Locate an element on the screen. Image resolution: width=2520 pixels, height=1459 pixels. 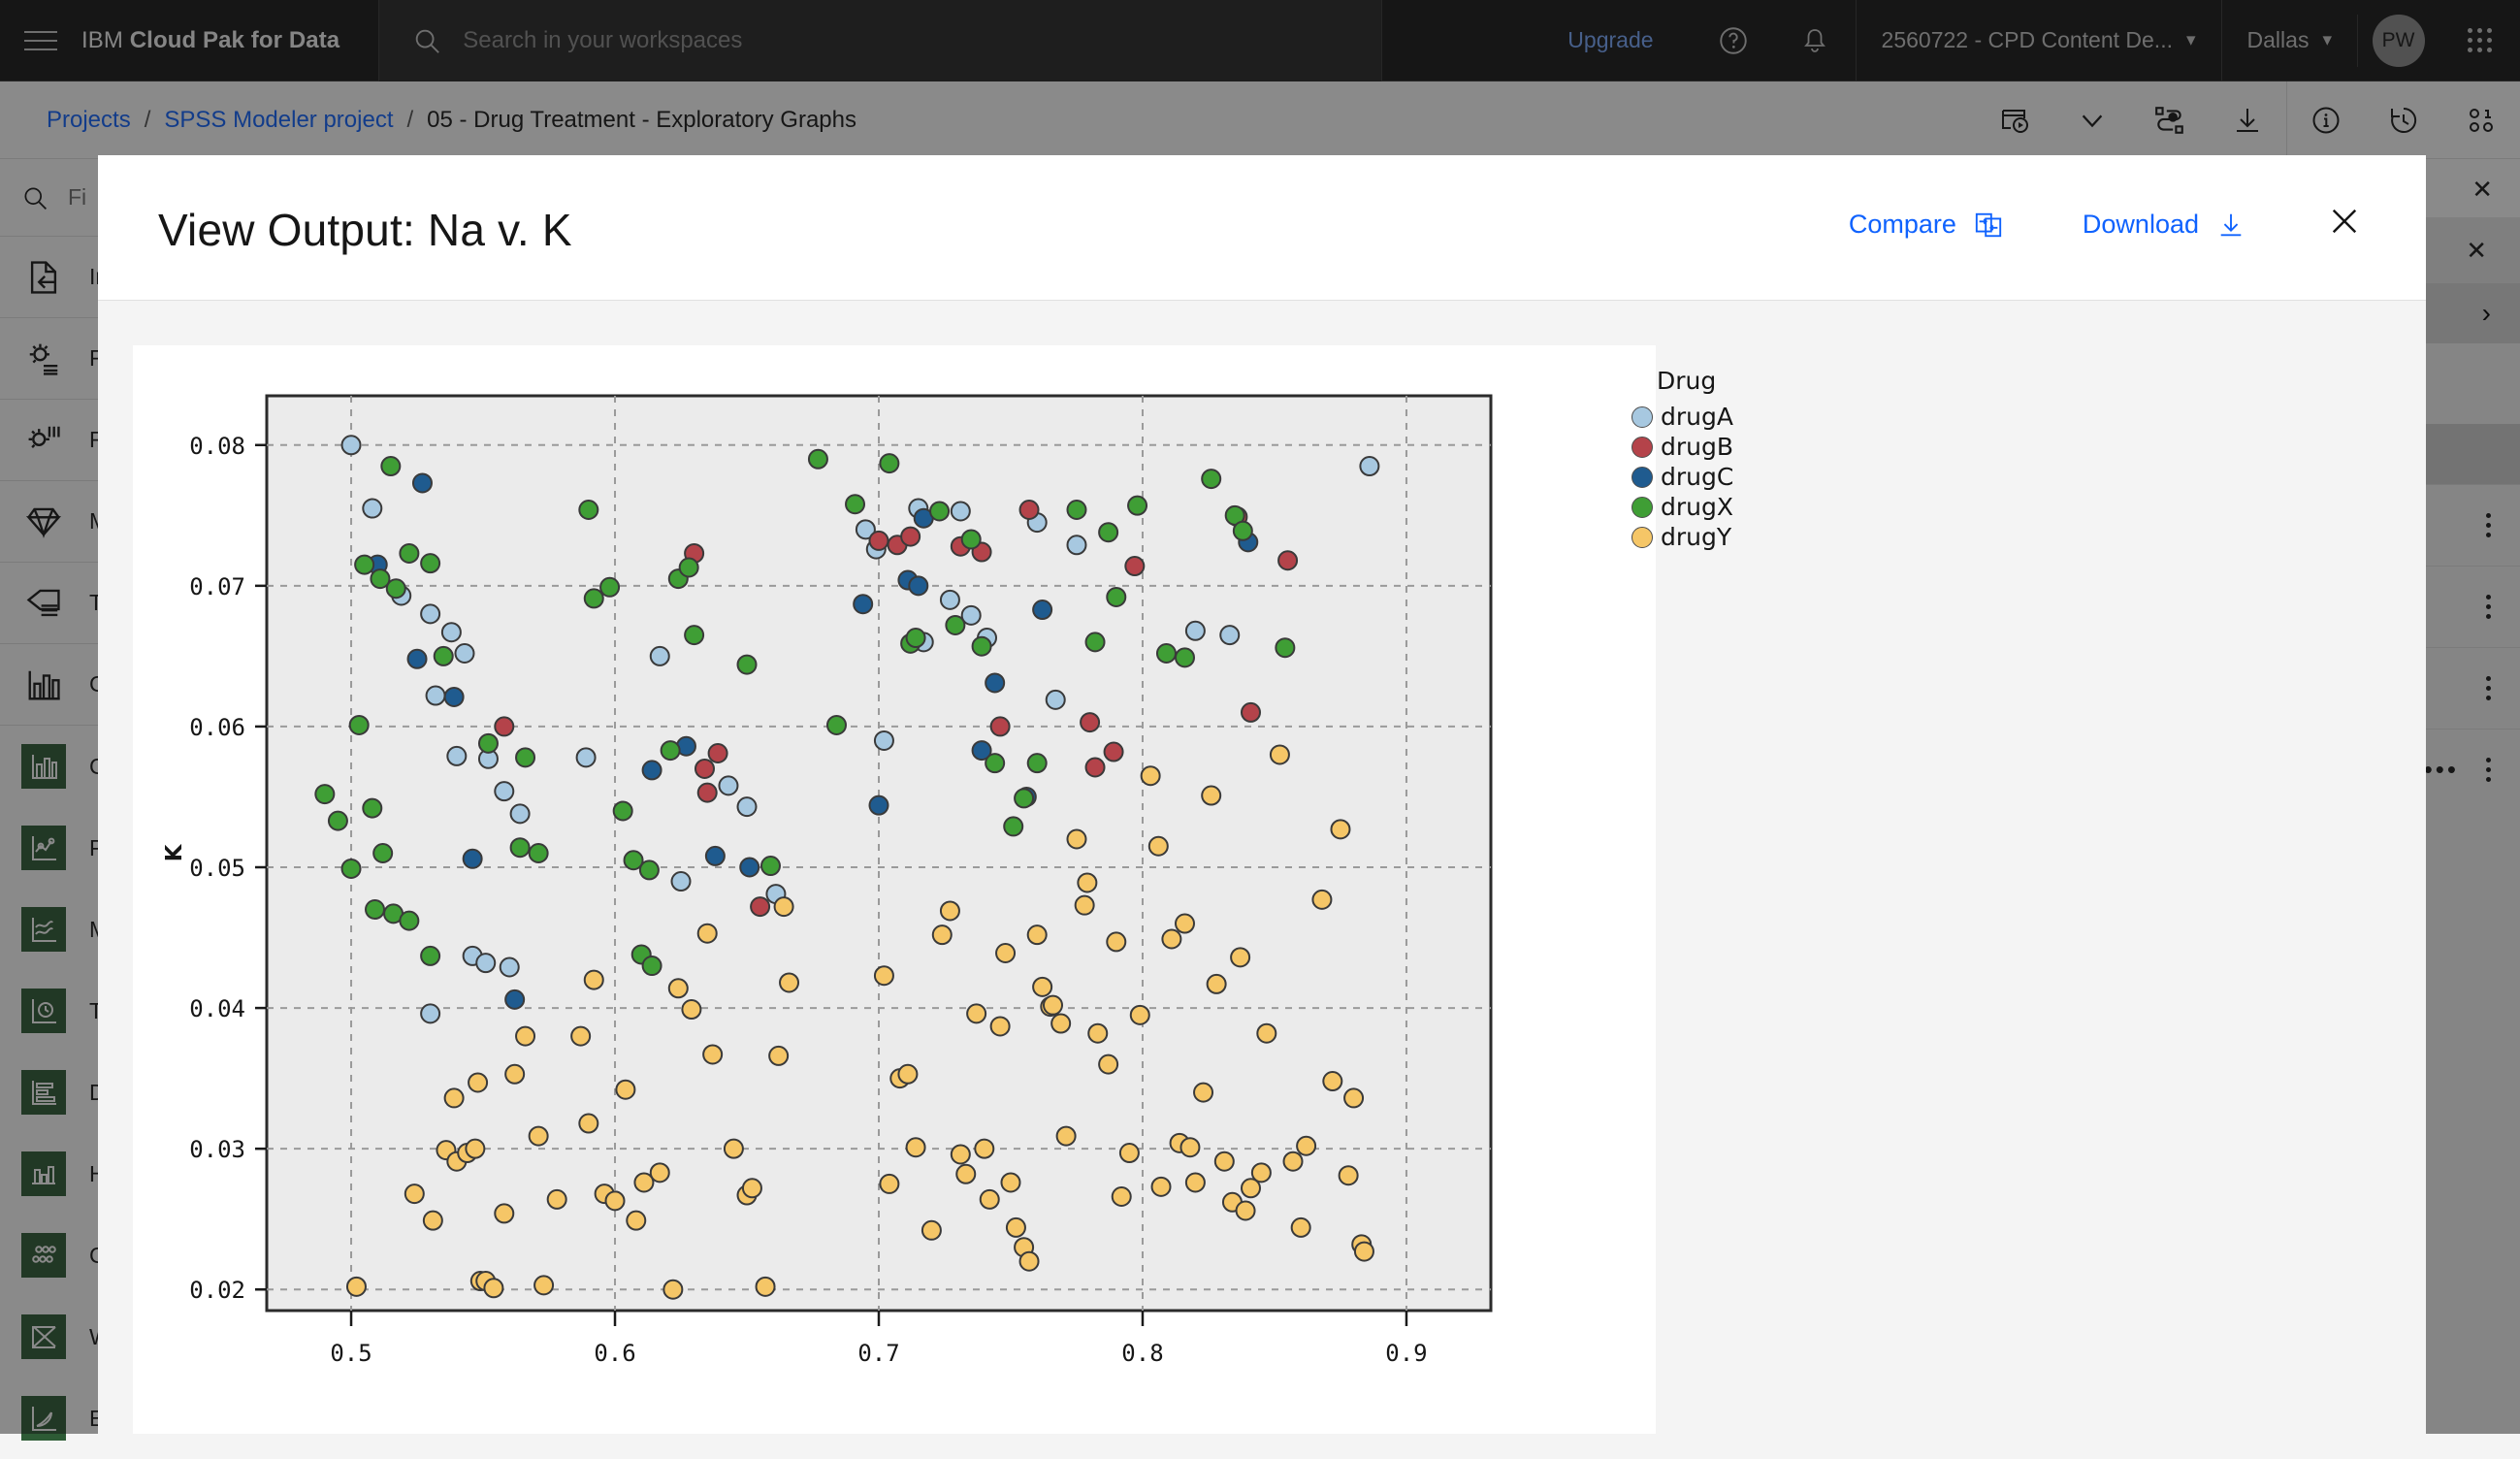
compare-button: Compare is located at coordinates (1926, 225).